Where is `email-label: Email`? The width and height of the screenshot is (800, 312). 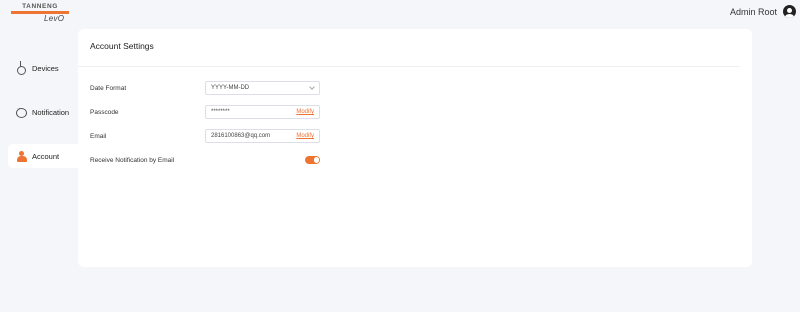
email-label: Email is located at coordinates (98, 136).